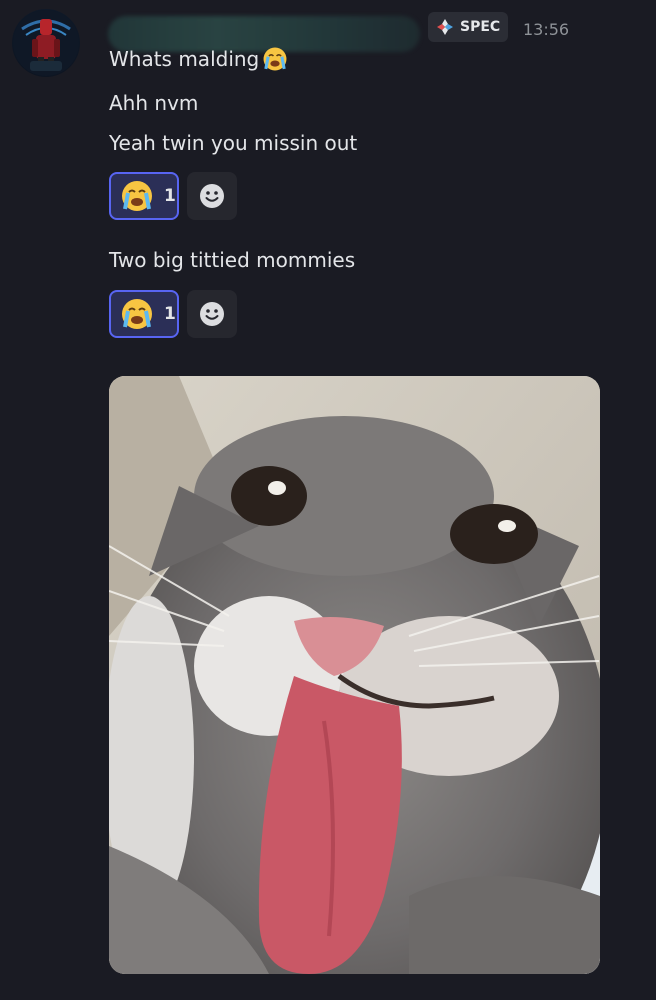 The width and height of the screenshot is (656, 1000). What do you see at coordinates (233, 143) in the screenshot?
I see `message-text: Yeah twin you missin out` at bounding box center [233, 143].